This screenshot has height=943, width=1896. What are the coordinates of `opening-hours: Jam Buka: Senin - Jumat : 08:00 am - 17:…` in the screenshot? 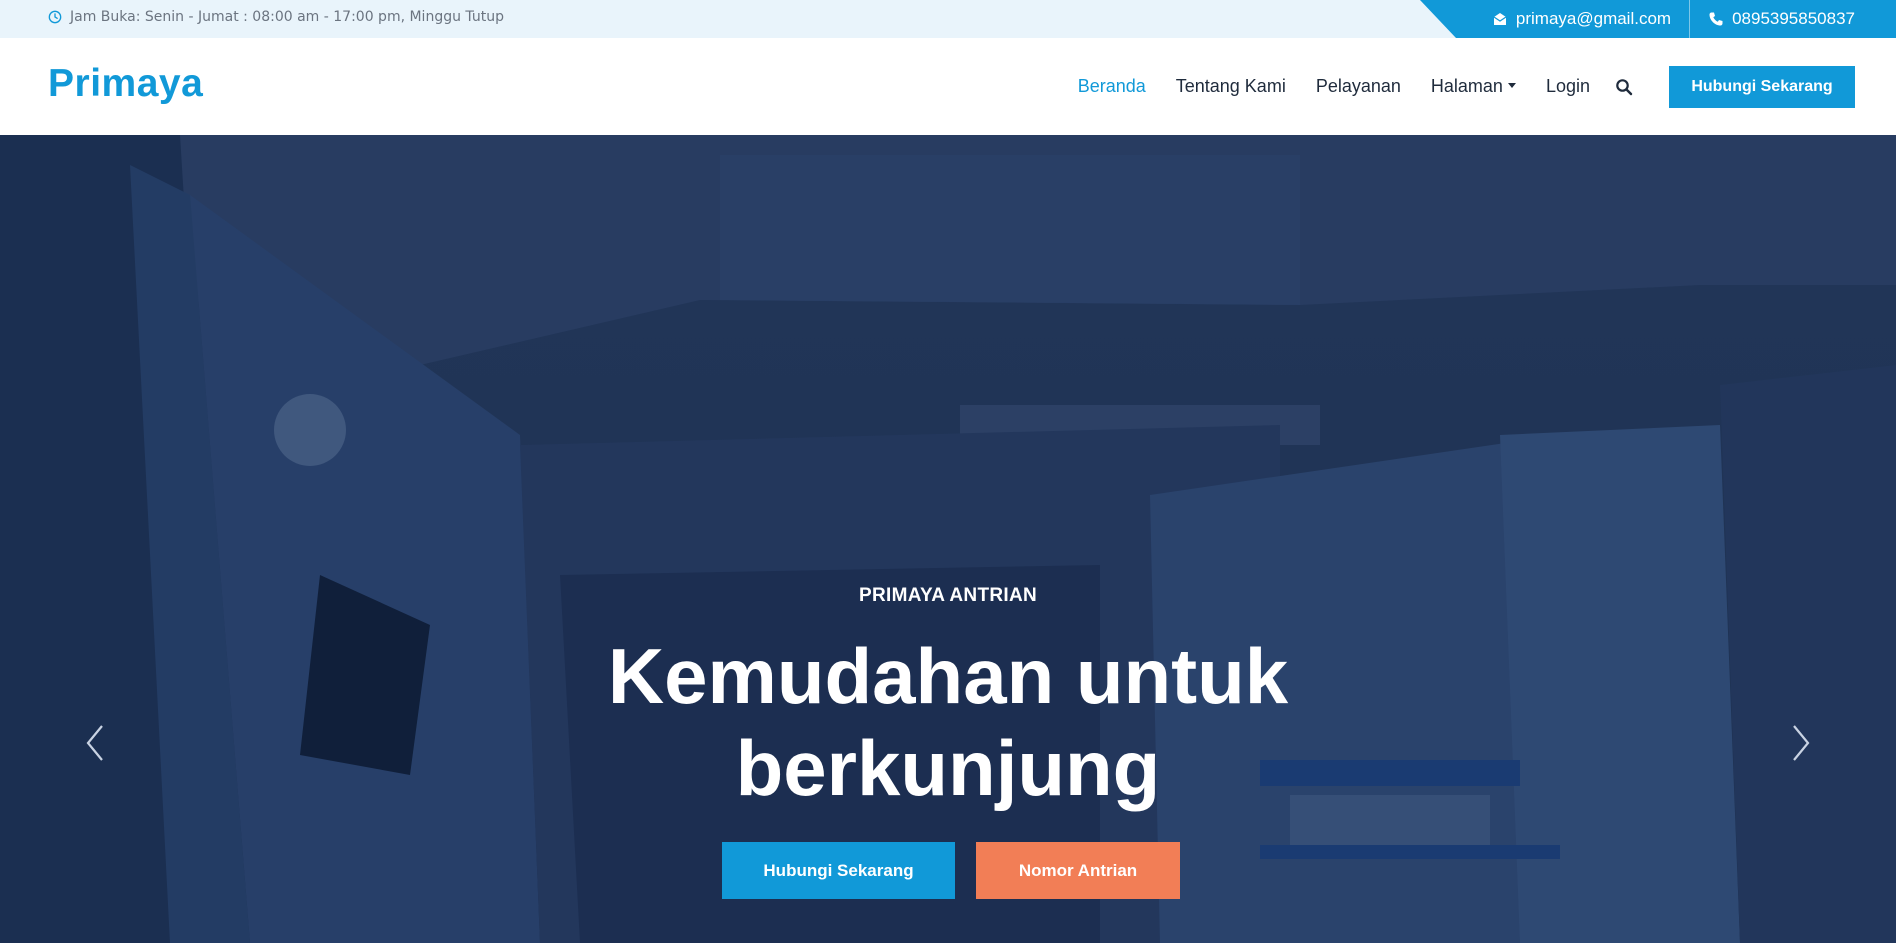 It's located at (276, 17).